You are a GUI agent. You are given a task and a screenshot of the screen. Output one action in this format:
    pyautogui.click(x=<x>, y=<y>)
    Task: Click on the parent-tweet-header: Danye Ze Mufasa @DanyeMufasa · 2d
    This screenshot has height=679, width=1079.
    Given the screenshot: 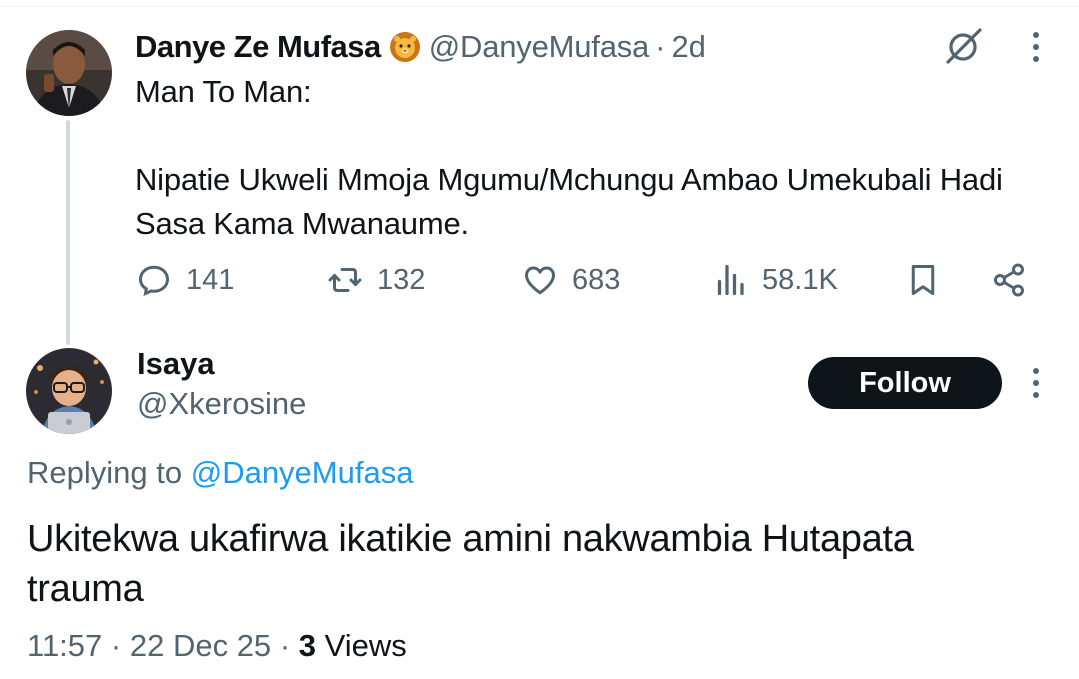 What is the action you would take?
    pyautogui.click(x=420, y=47)
    